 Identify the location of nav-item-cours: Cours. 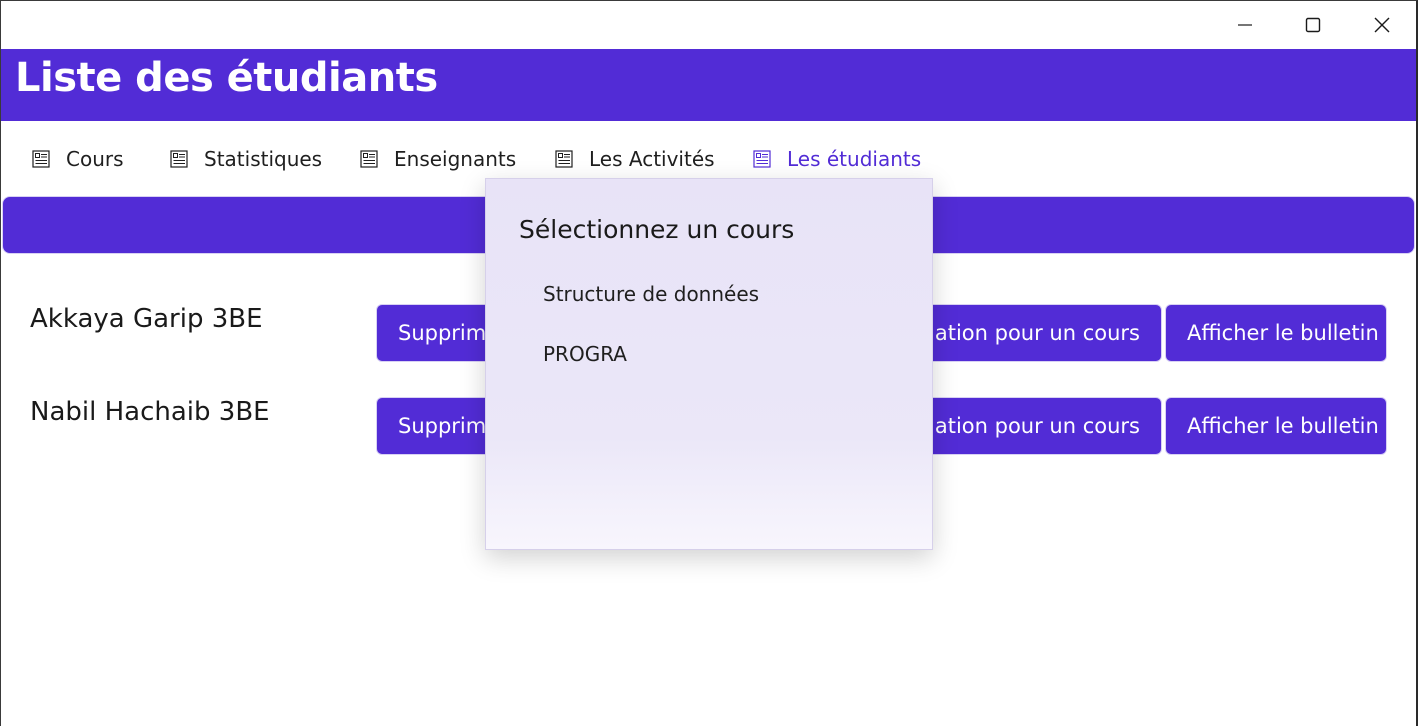
(78, 159).